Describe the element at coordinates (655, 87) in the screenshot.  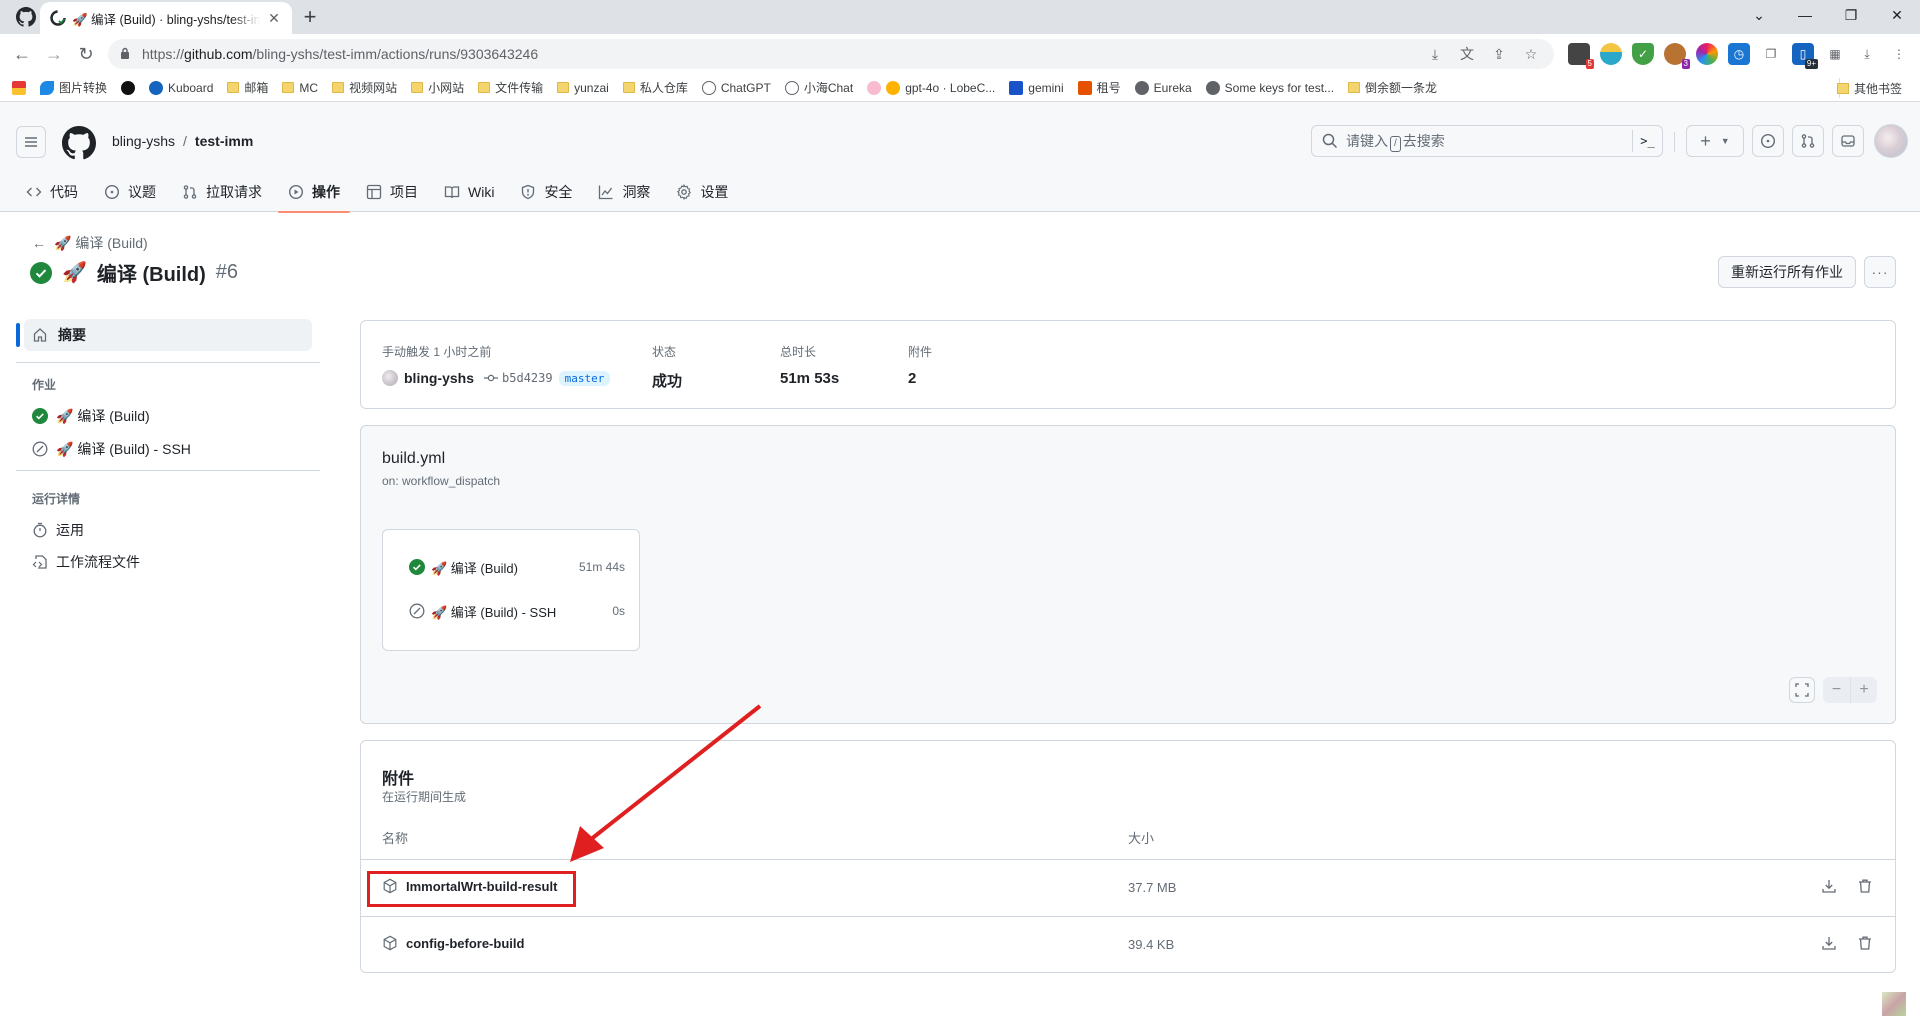
I see `bookmark-item: 私人仓库` at that location.